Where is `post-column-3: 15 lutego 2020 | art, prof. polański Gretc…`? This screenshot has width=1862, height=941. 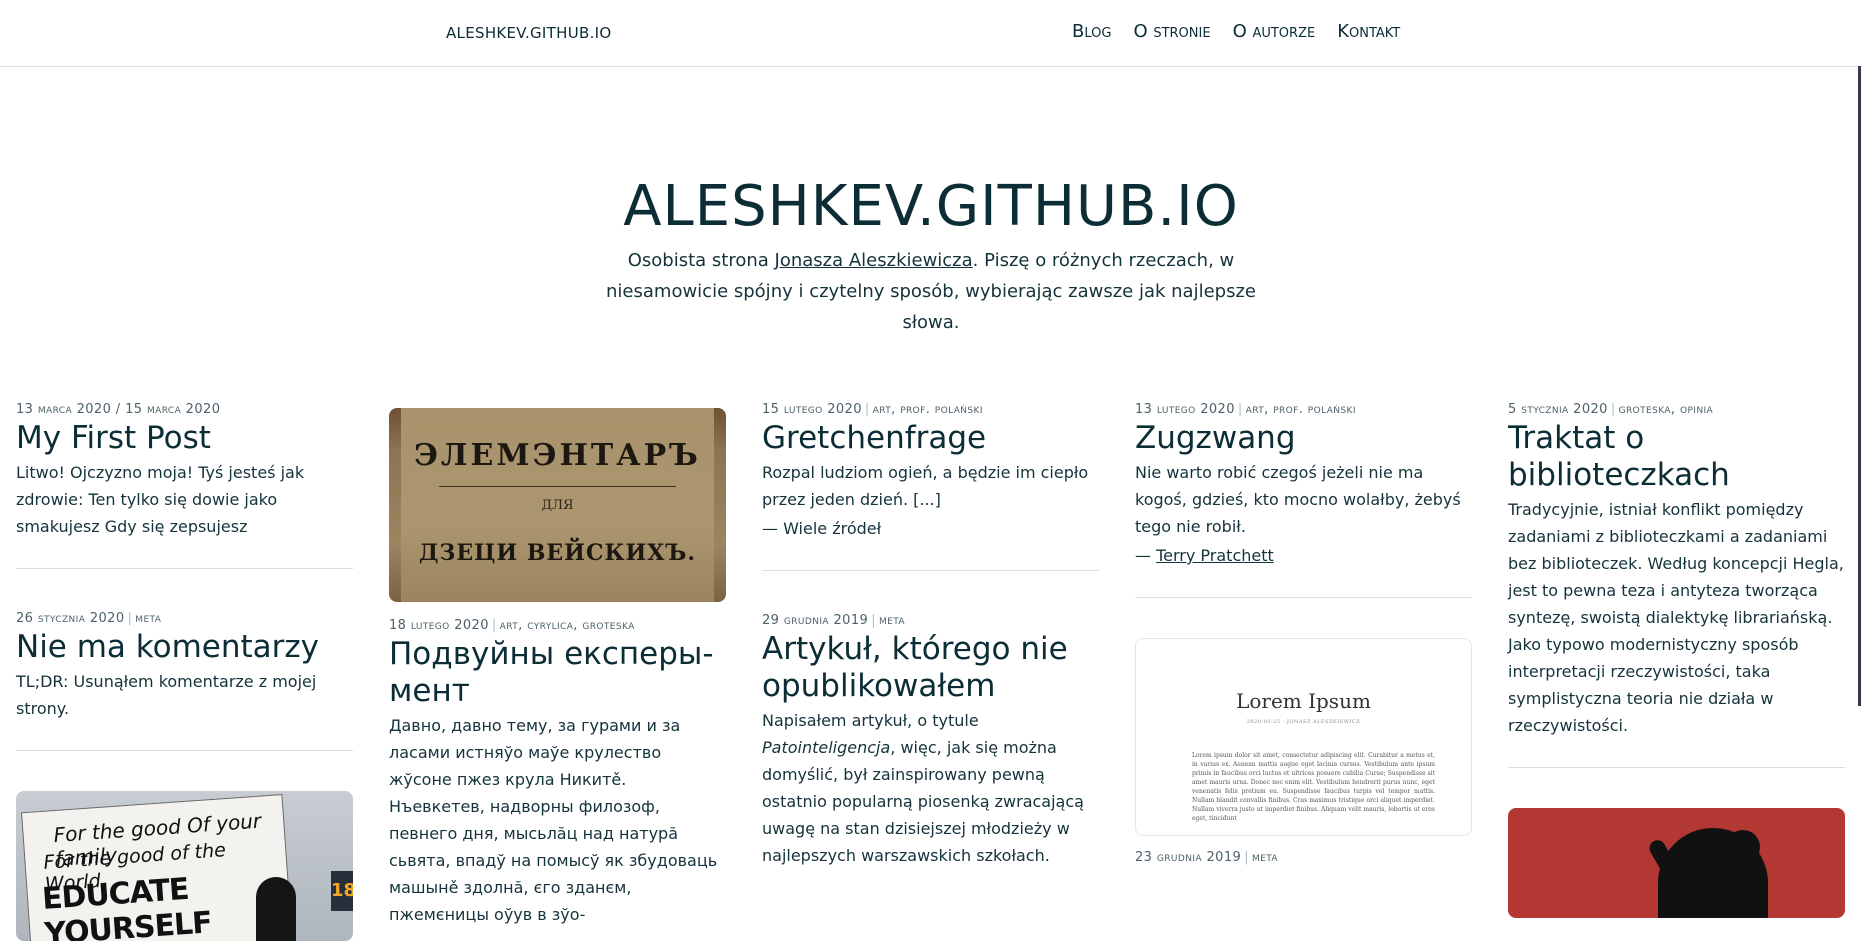 post-column-3: 15 lutego 2020 | art, prof. polański Gretc… is located at coordinates (930, 634).